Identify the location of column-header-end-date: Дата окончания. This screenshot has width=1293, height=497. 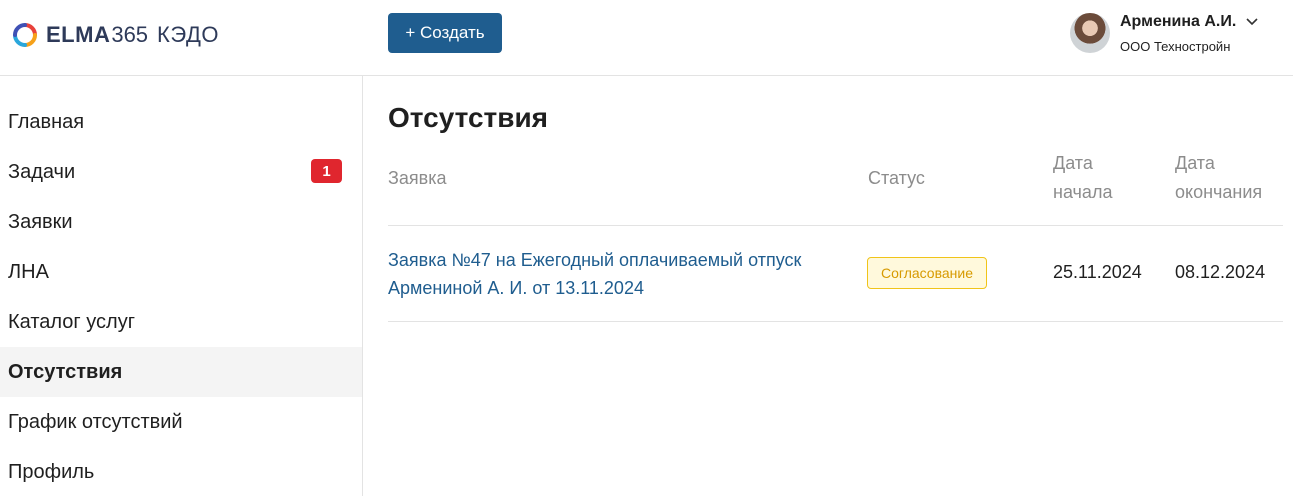
(1218, 178).